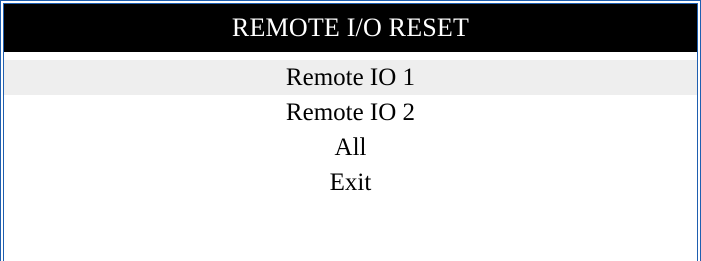 The image size is (701, 261). I want to click on menu-item-remote-io-2: Remote IO 2, so click(350, 112).